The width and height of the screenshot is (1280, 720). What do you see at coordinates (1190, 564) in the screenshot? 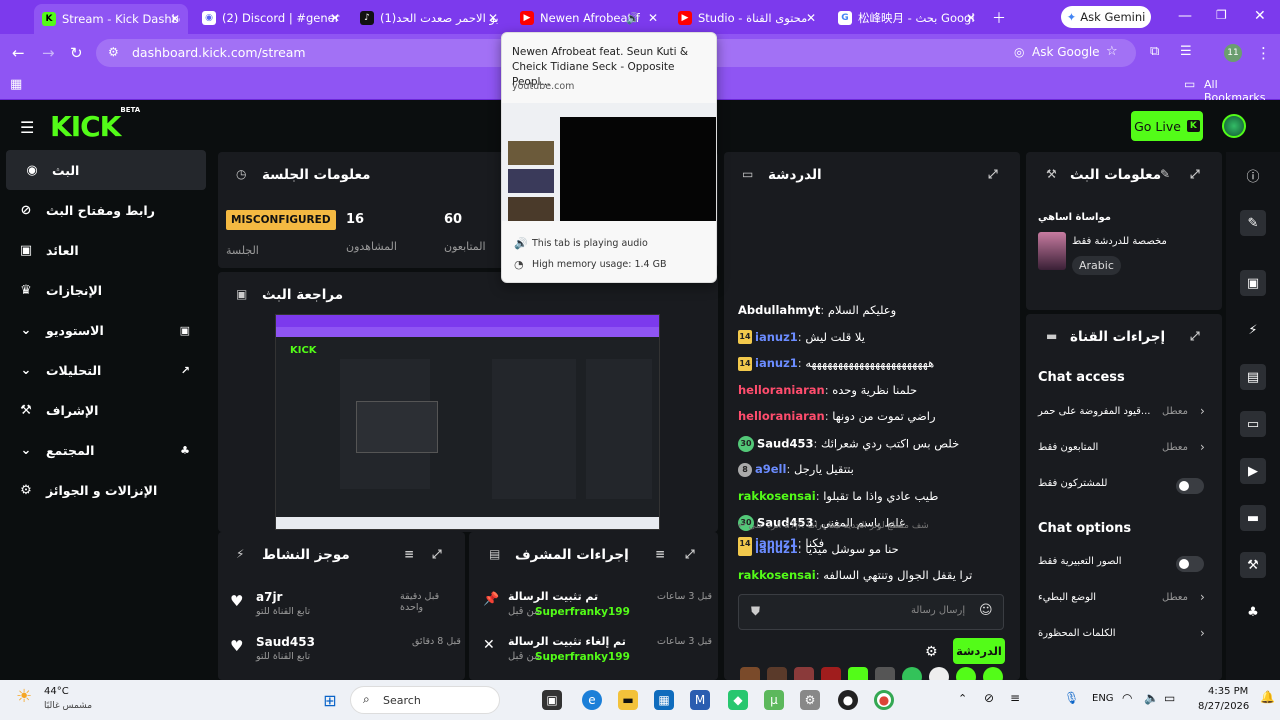
I see `emote-only-toggle` at bounding box center [1190, 564].